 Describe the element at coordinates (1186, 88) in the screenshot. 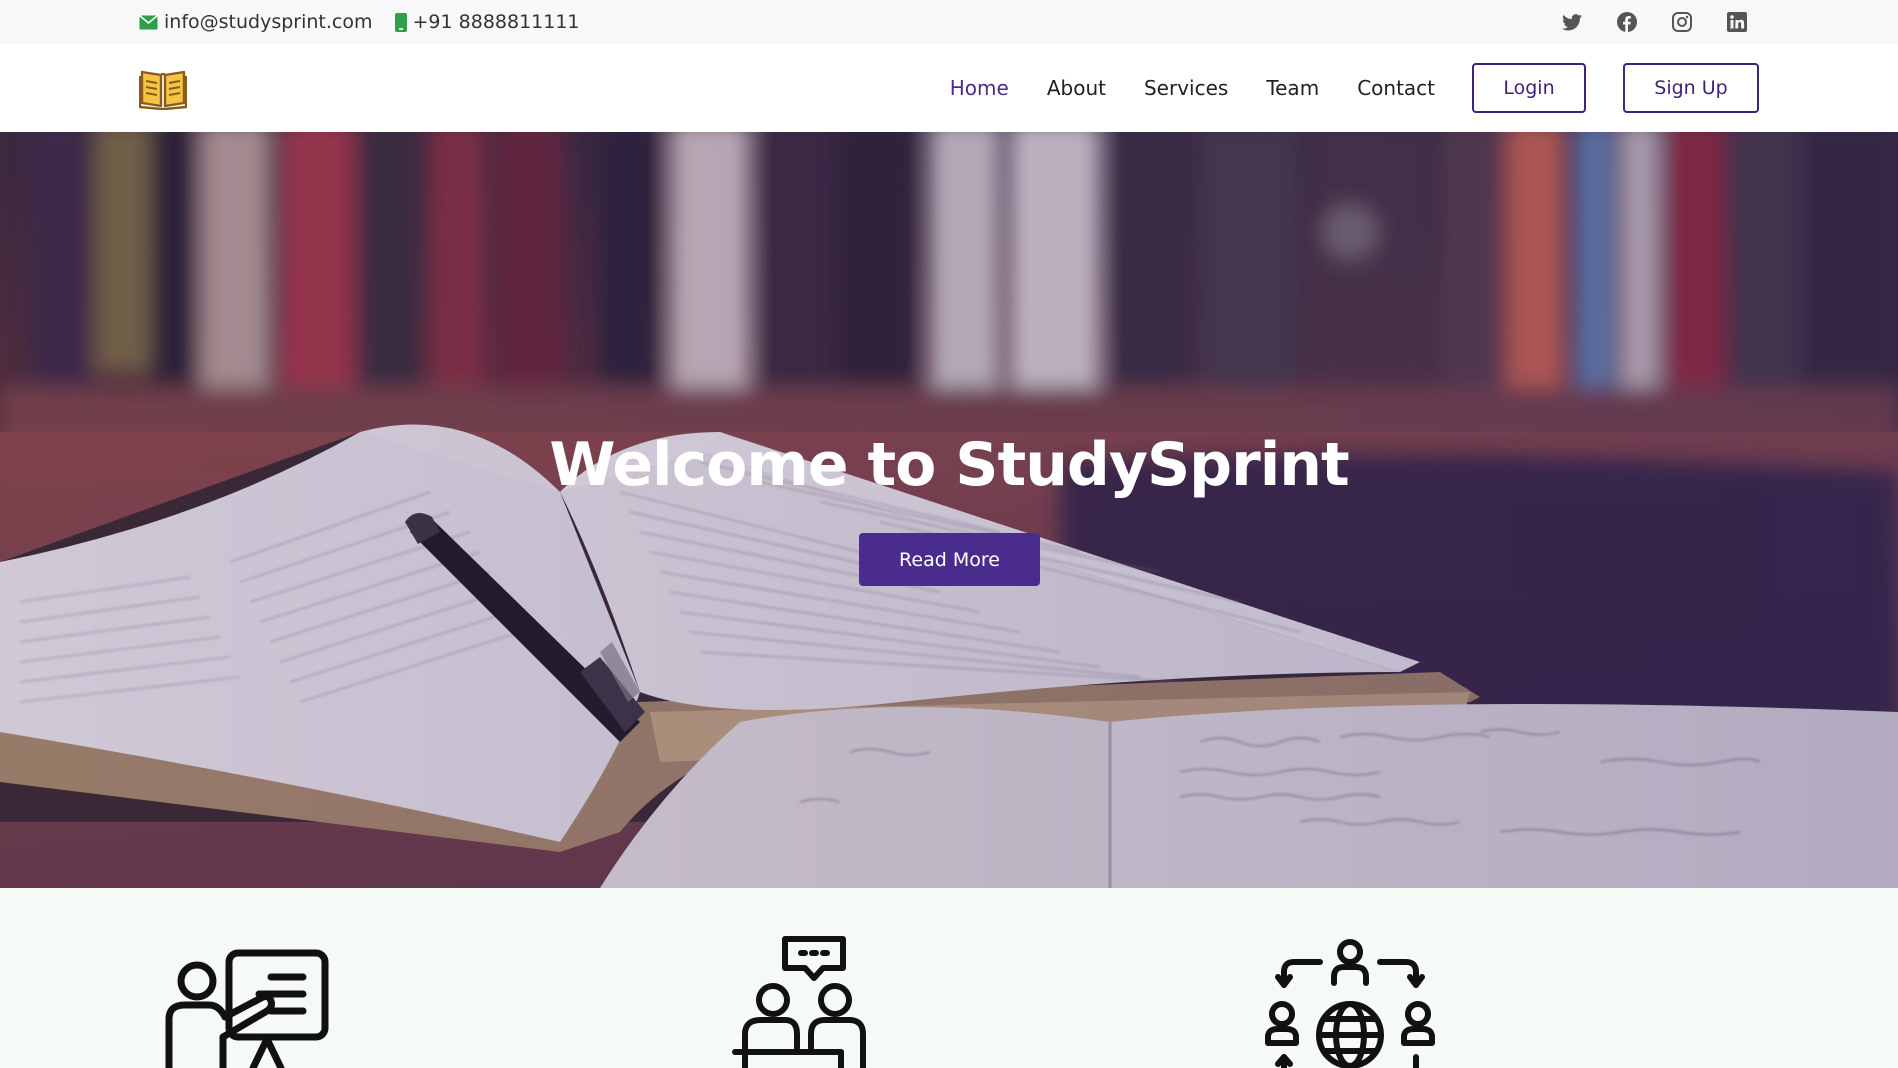

I see `nav-services: Services` at that location.